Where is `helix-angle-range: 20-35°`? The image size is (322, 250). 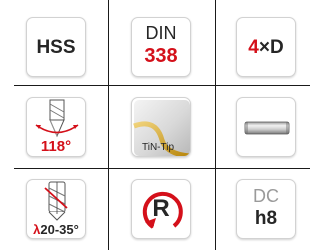 helix-angle-range: 20-35° is located at coordinates (59, 229).